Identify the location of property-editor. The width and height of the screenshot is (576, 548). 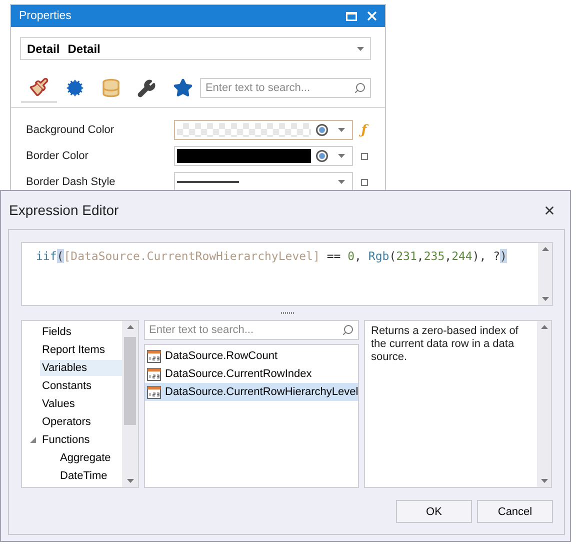
(263, 156).